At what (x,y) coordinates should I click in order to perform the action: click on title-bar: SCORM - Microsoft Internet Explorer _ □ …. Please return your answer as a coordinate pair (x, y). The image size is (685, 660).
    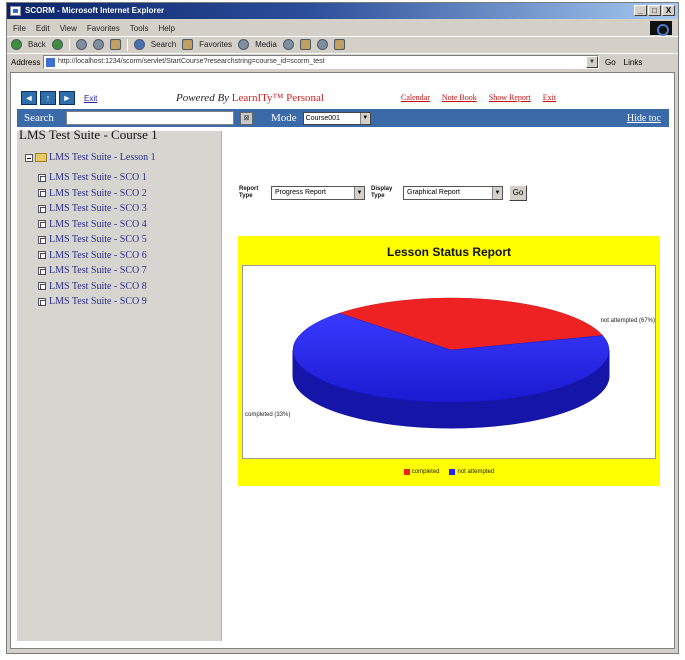
    Looking at the image, I should click on (342, 11).